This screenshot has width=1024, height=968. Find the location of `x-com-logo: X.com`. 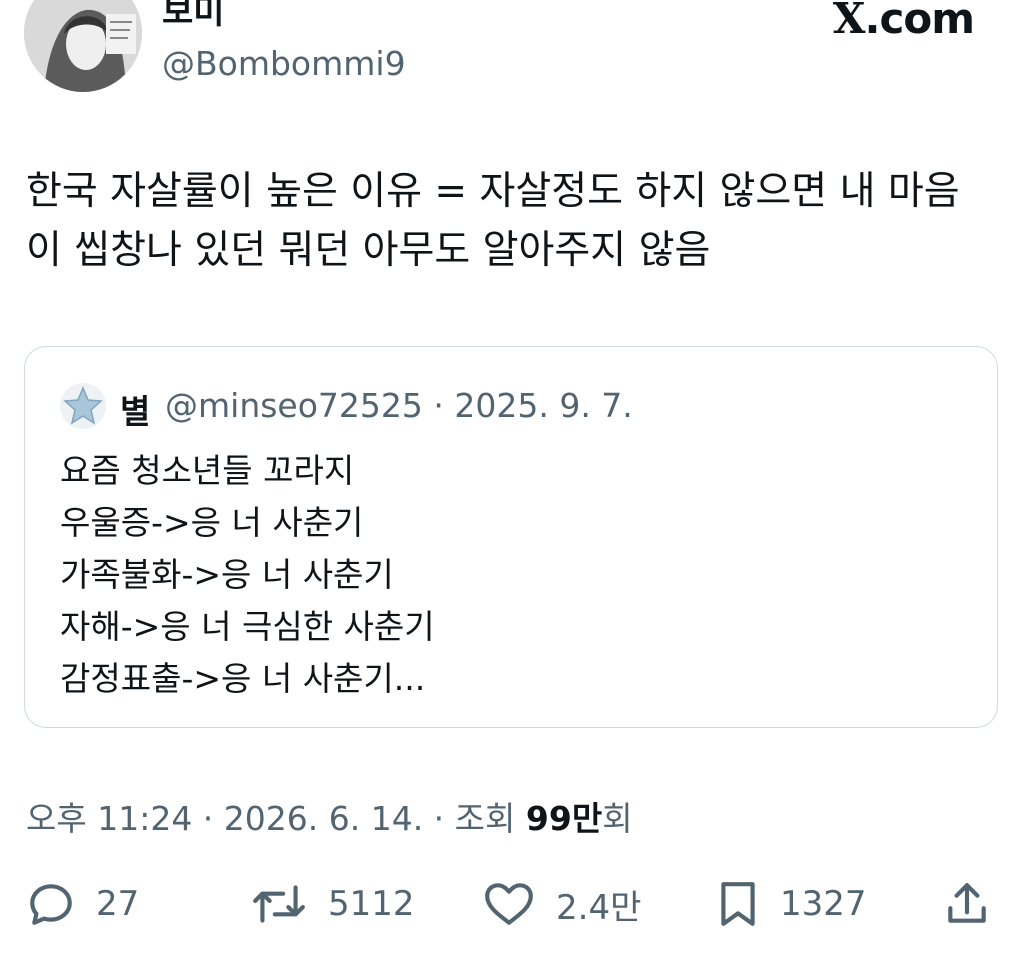

x-com-logo: X.com is located at coordinates (903, 21).